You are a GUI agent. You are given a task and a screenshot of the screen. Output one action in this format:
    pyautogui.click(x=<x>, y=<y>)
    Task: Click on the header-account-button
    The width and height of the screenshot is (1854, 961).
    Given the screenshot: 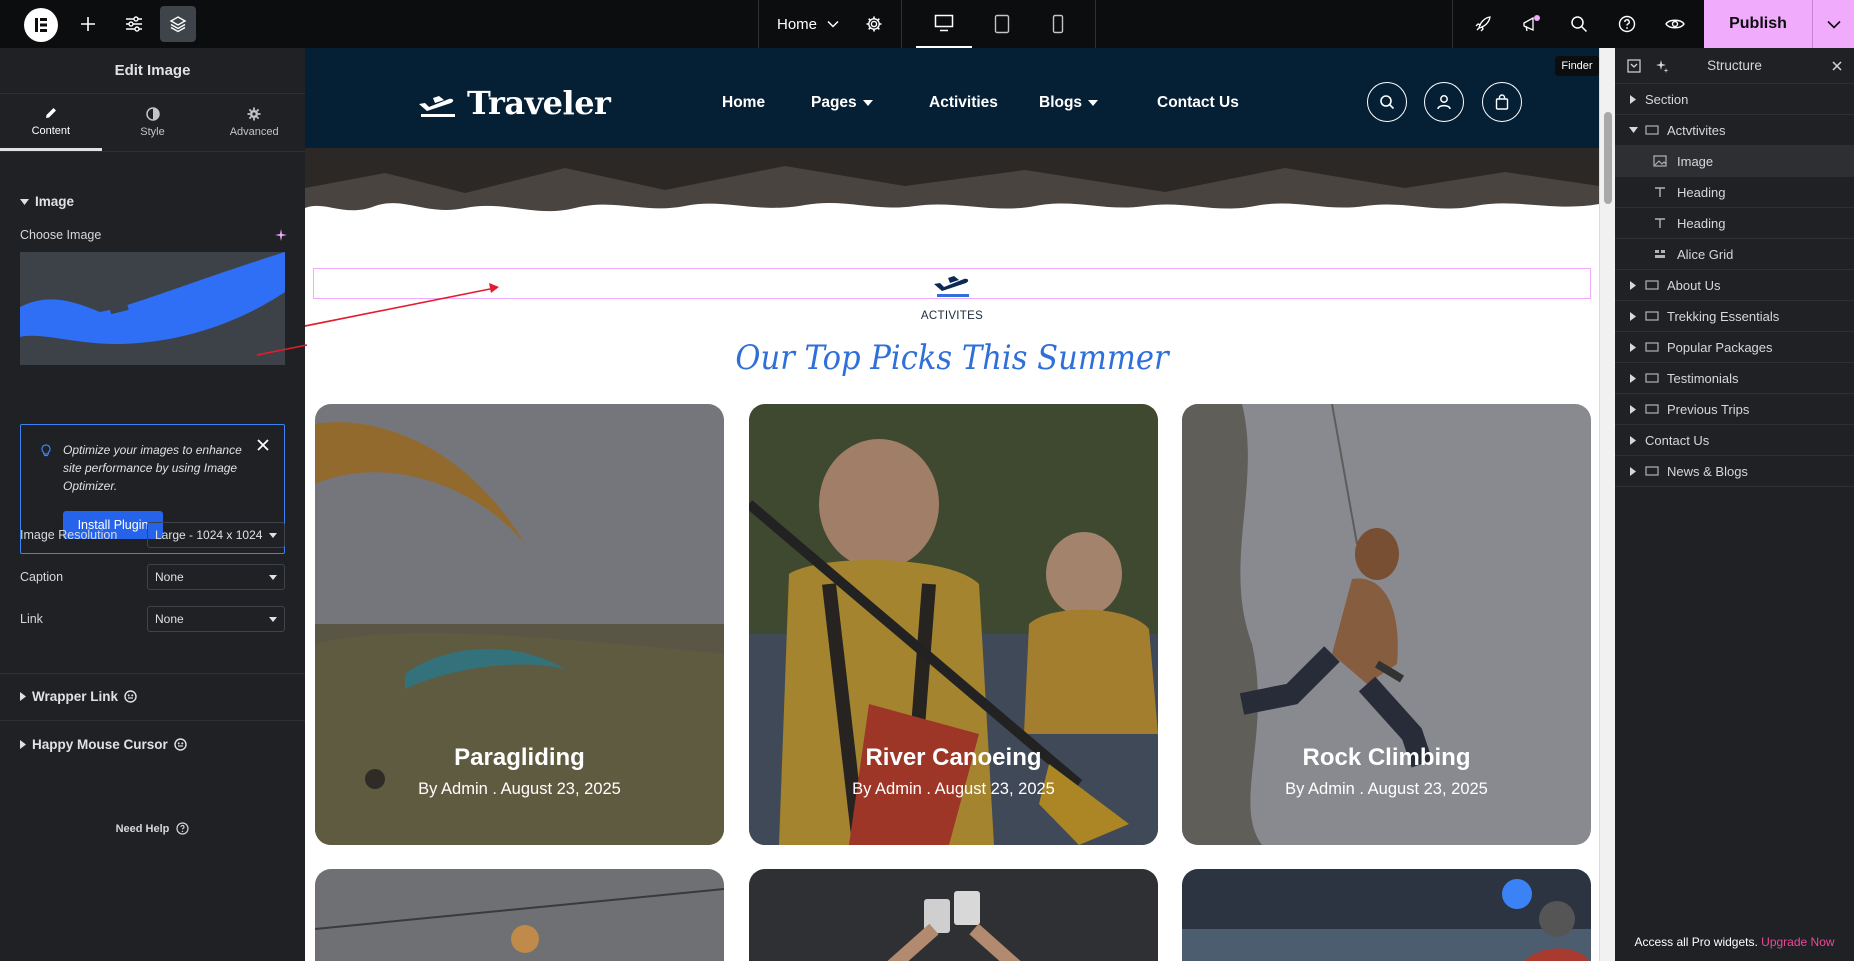 What is the action you would take?
    pyautogui.click(x=1444, y=102)
    